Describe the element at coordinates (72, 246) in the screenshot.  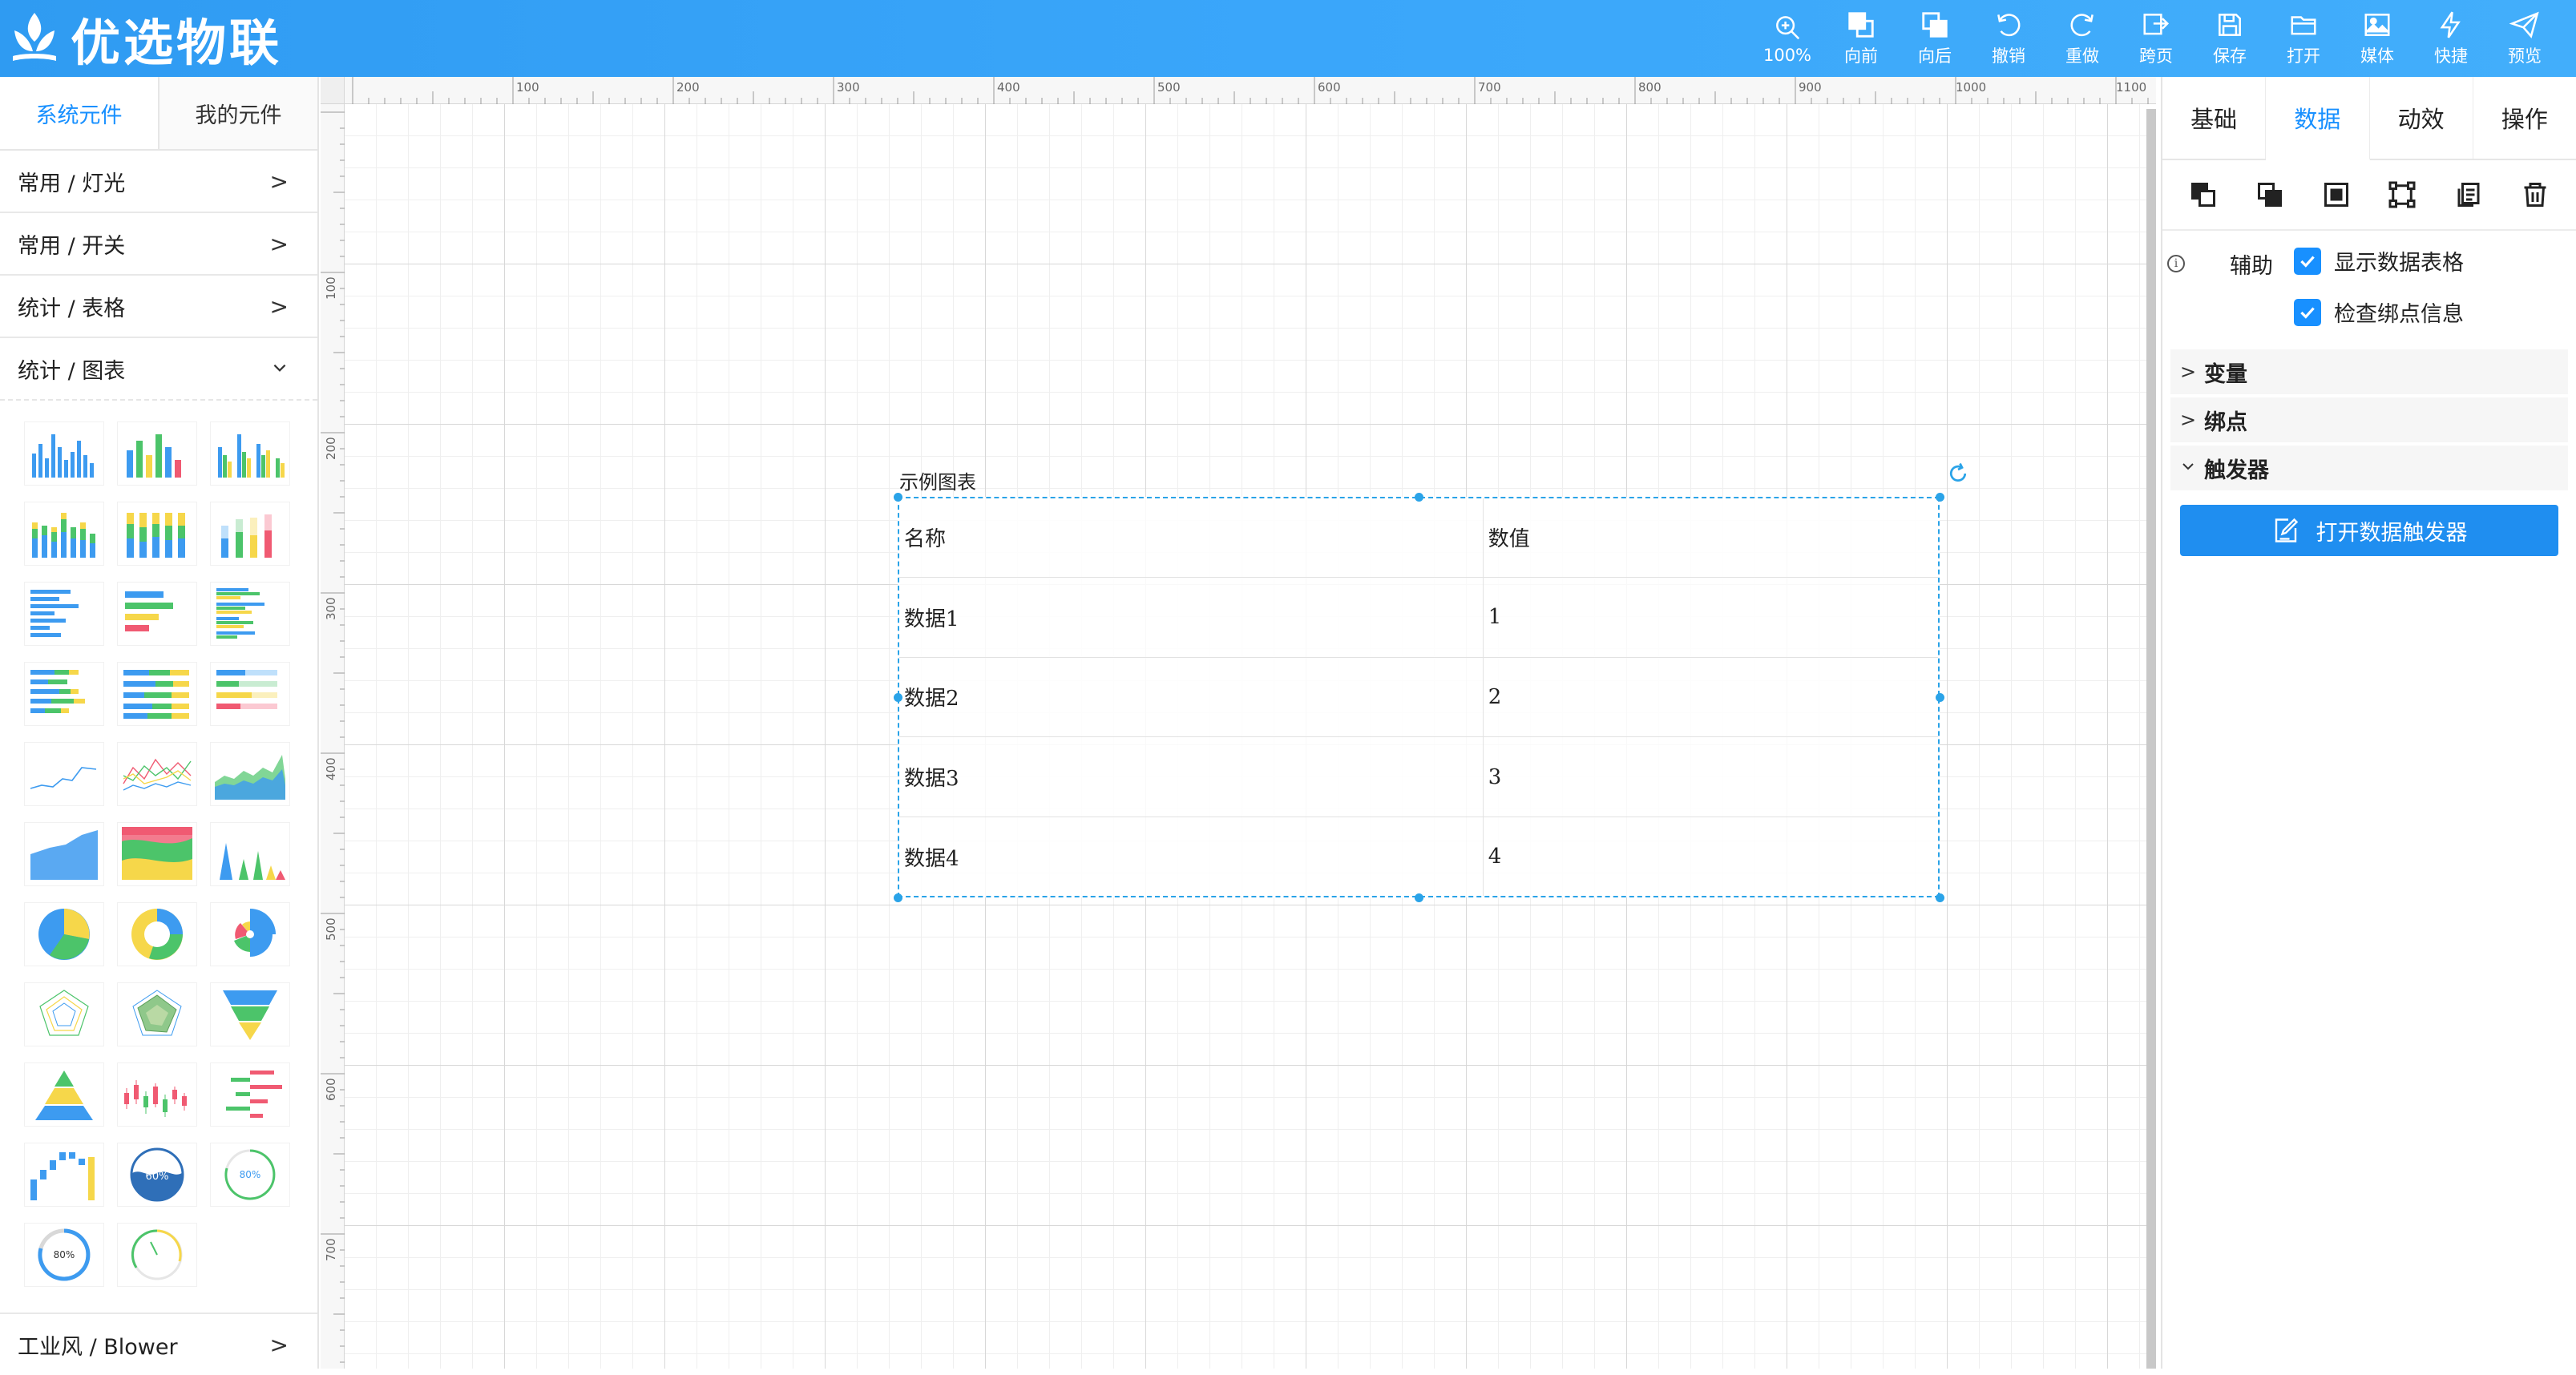
I see `category-label: 常用 / 开关` at that location.